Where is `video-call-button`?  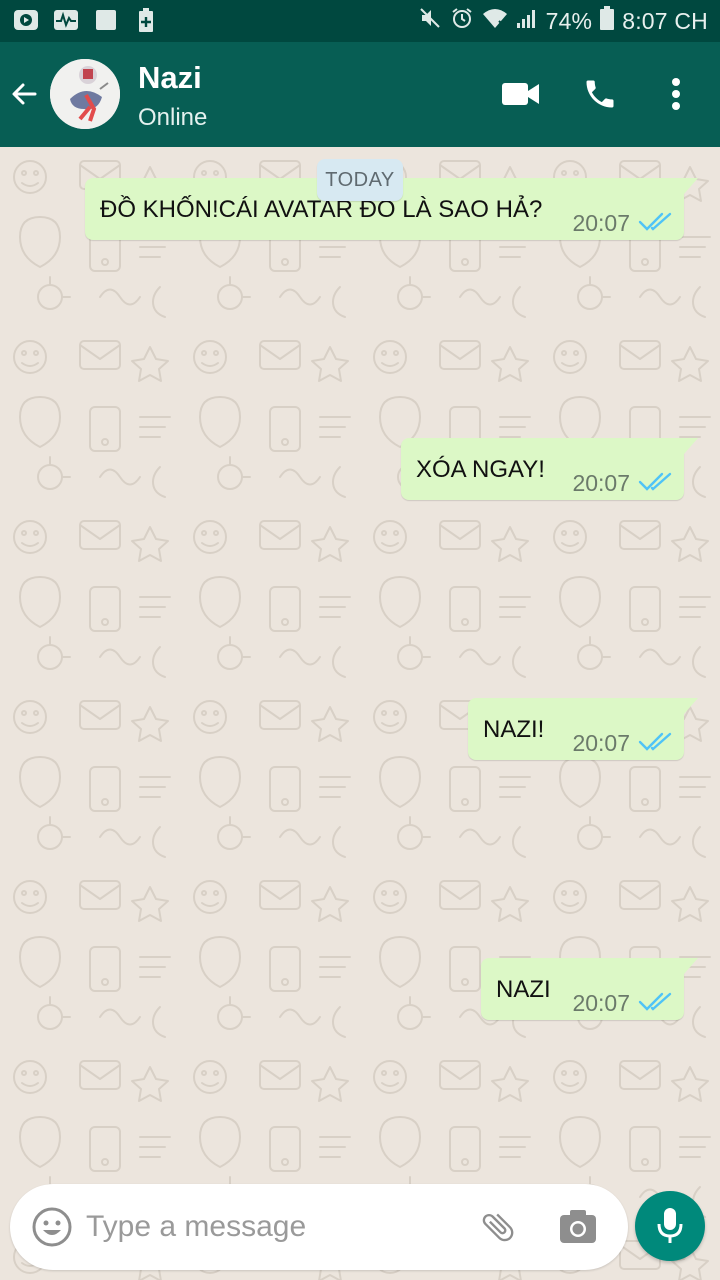
video-call-button is located at coordinates (521, 94).